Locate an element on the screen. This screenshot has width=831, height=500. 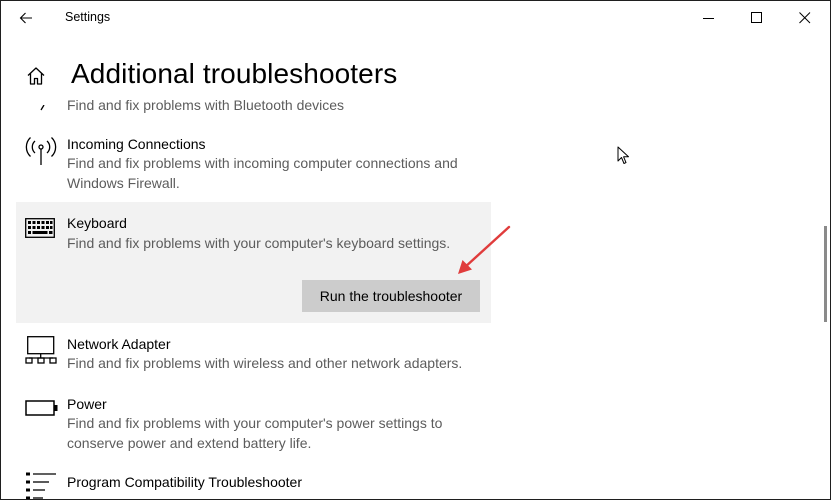
minimize-icon is located at coordinates (708, 18).